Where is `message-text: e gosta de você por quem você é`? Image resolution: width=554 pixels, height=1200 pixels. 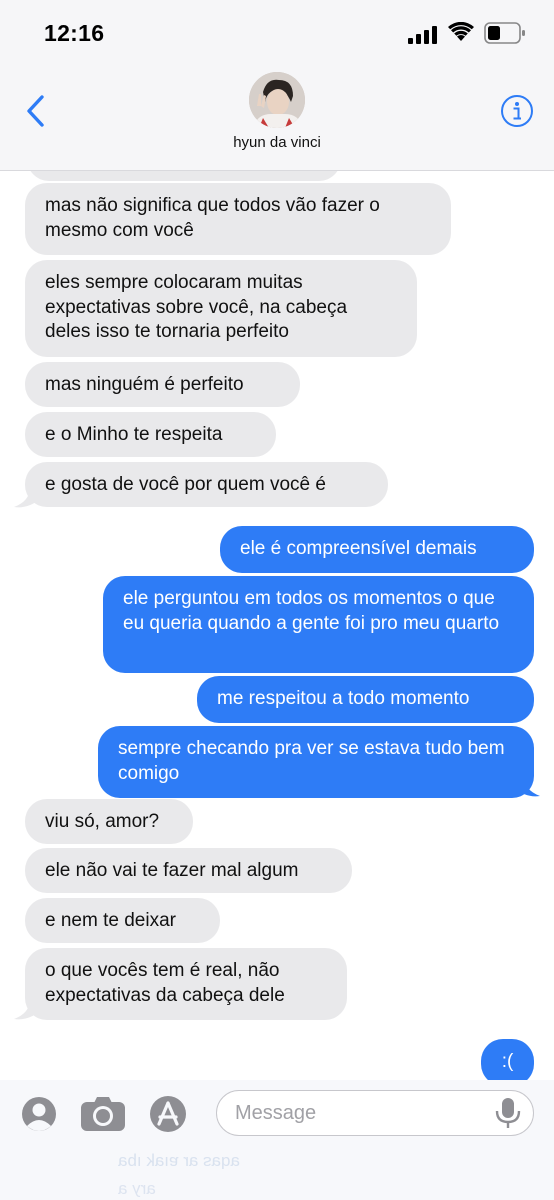
message-text: e gosta de você por quem você é is located at coordinates (185, 484).